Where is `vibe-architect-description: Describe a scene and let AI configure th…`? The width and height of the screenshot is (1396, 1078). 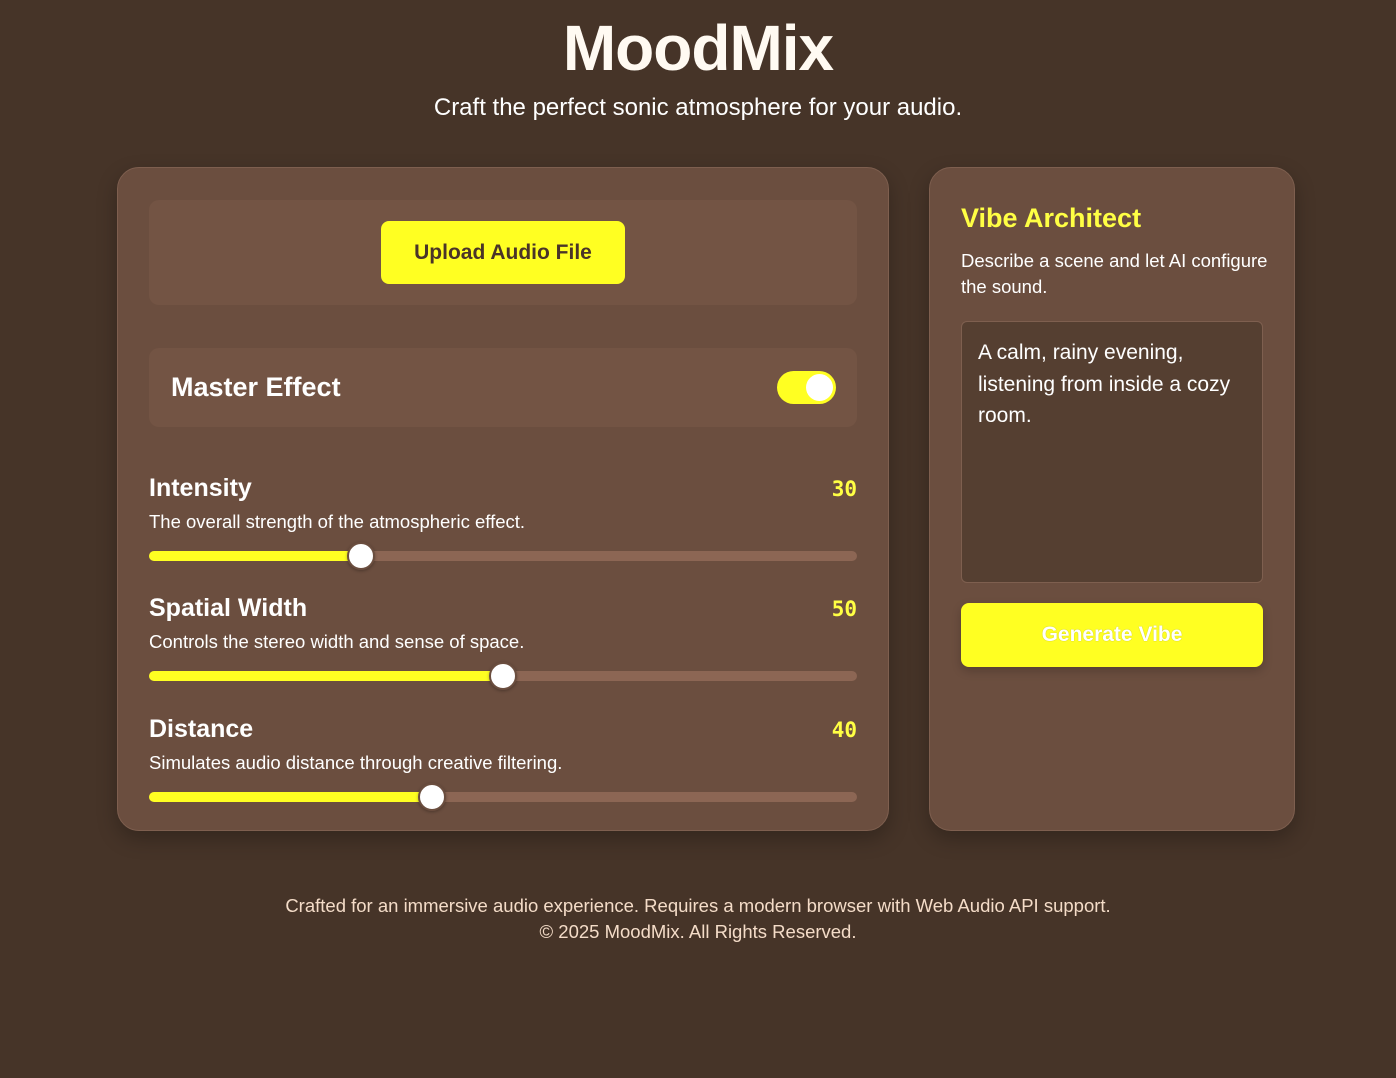
vibe-architect-description: Describe a scene and let AI configure th… is located at coordinates (1114, 273).